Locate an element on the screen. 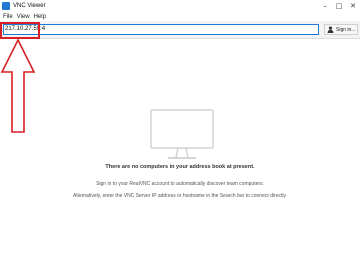 This screenshot has height=270, width=360. annotation-highlight-box is located at coordinates (20, 30).